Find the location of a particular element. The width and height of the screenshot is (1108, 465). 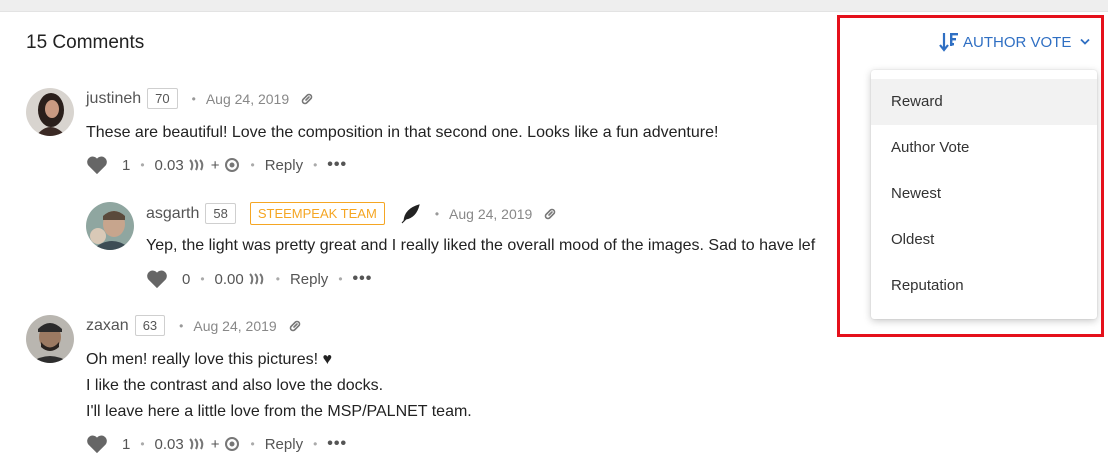

sort-option-oldest: Oldest is located at coordinates (984, 240).